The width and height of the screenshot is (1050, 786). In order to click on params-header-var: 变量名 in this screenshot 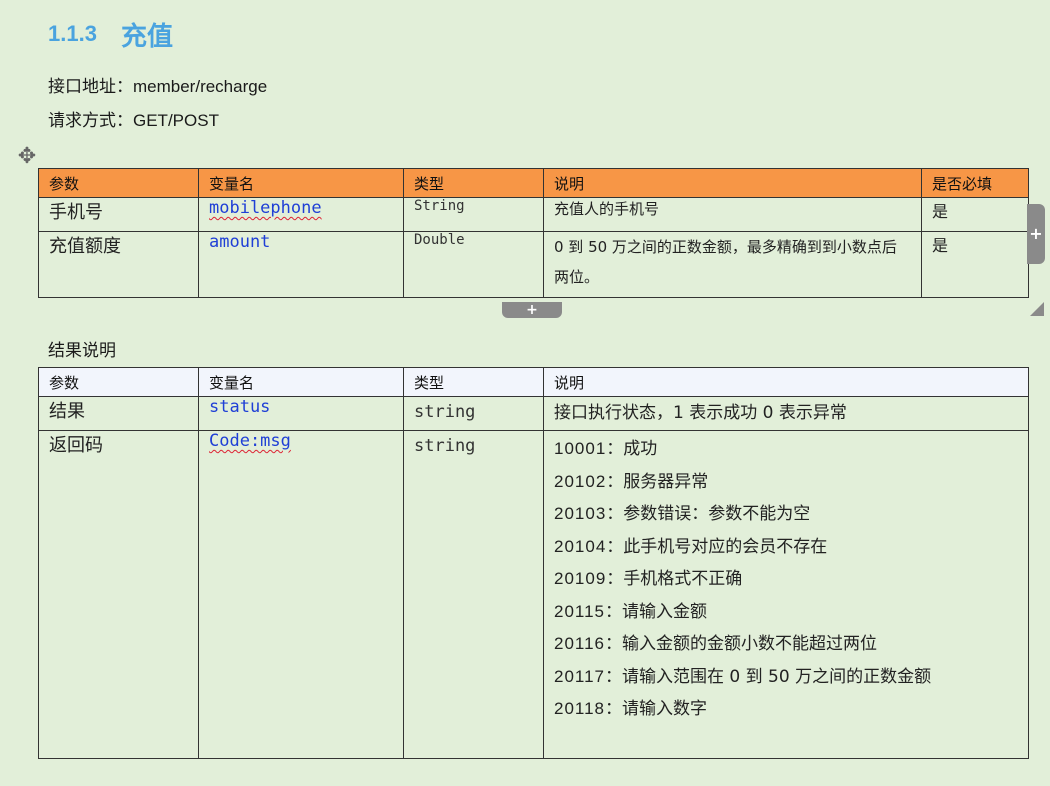, I will do `click(301, 183)`.